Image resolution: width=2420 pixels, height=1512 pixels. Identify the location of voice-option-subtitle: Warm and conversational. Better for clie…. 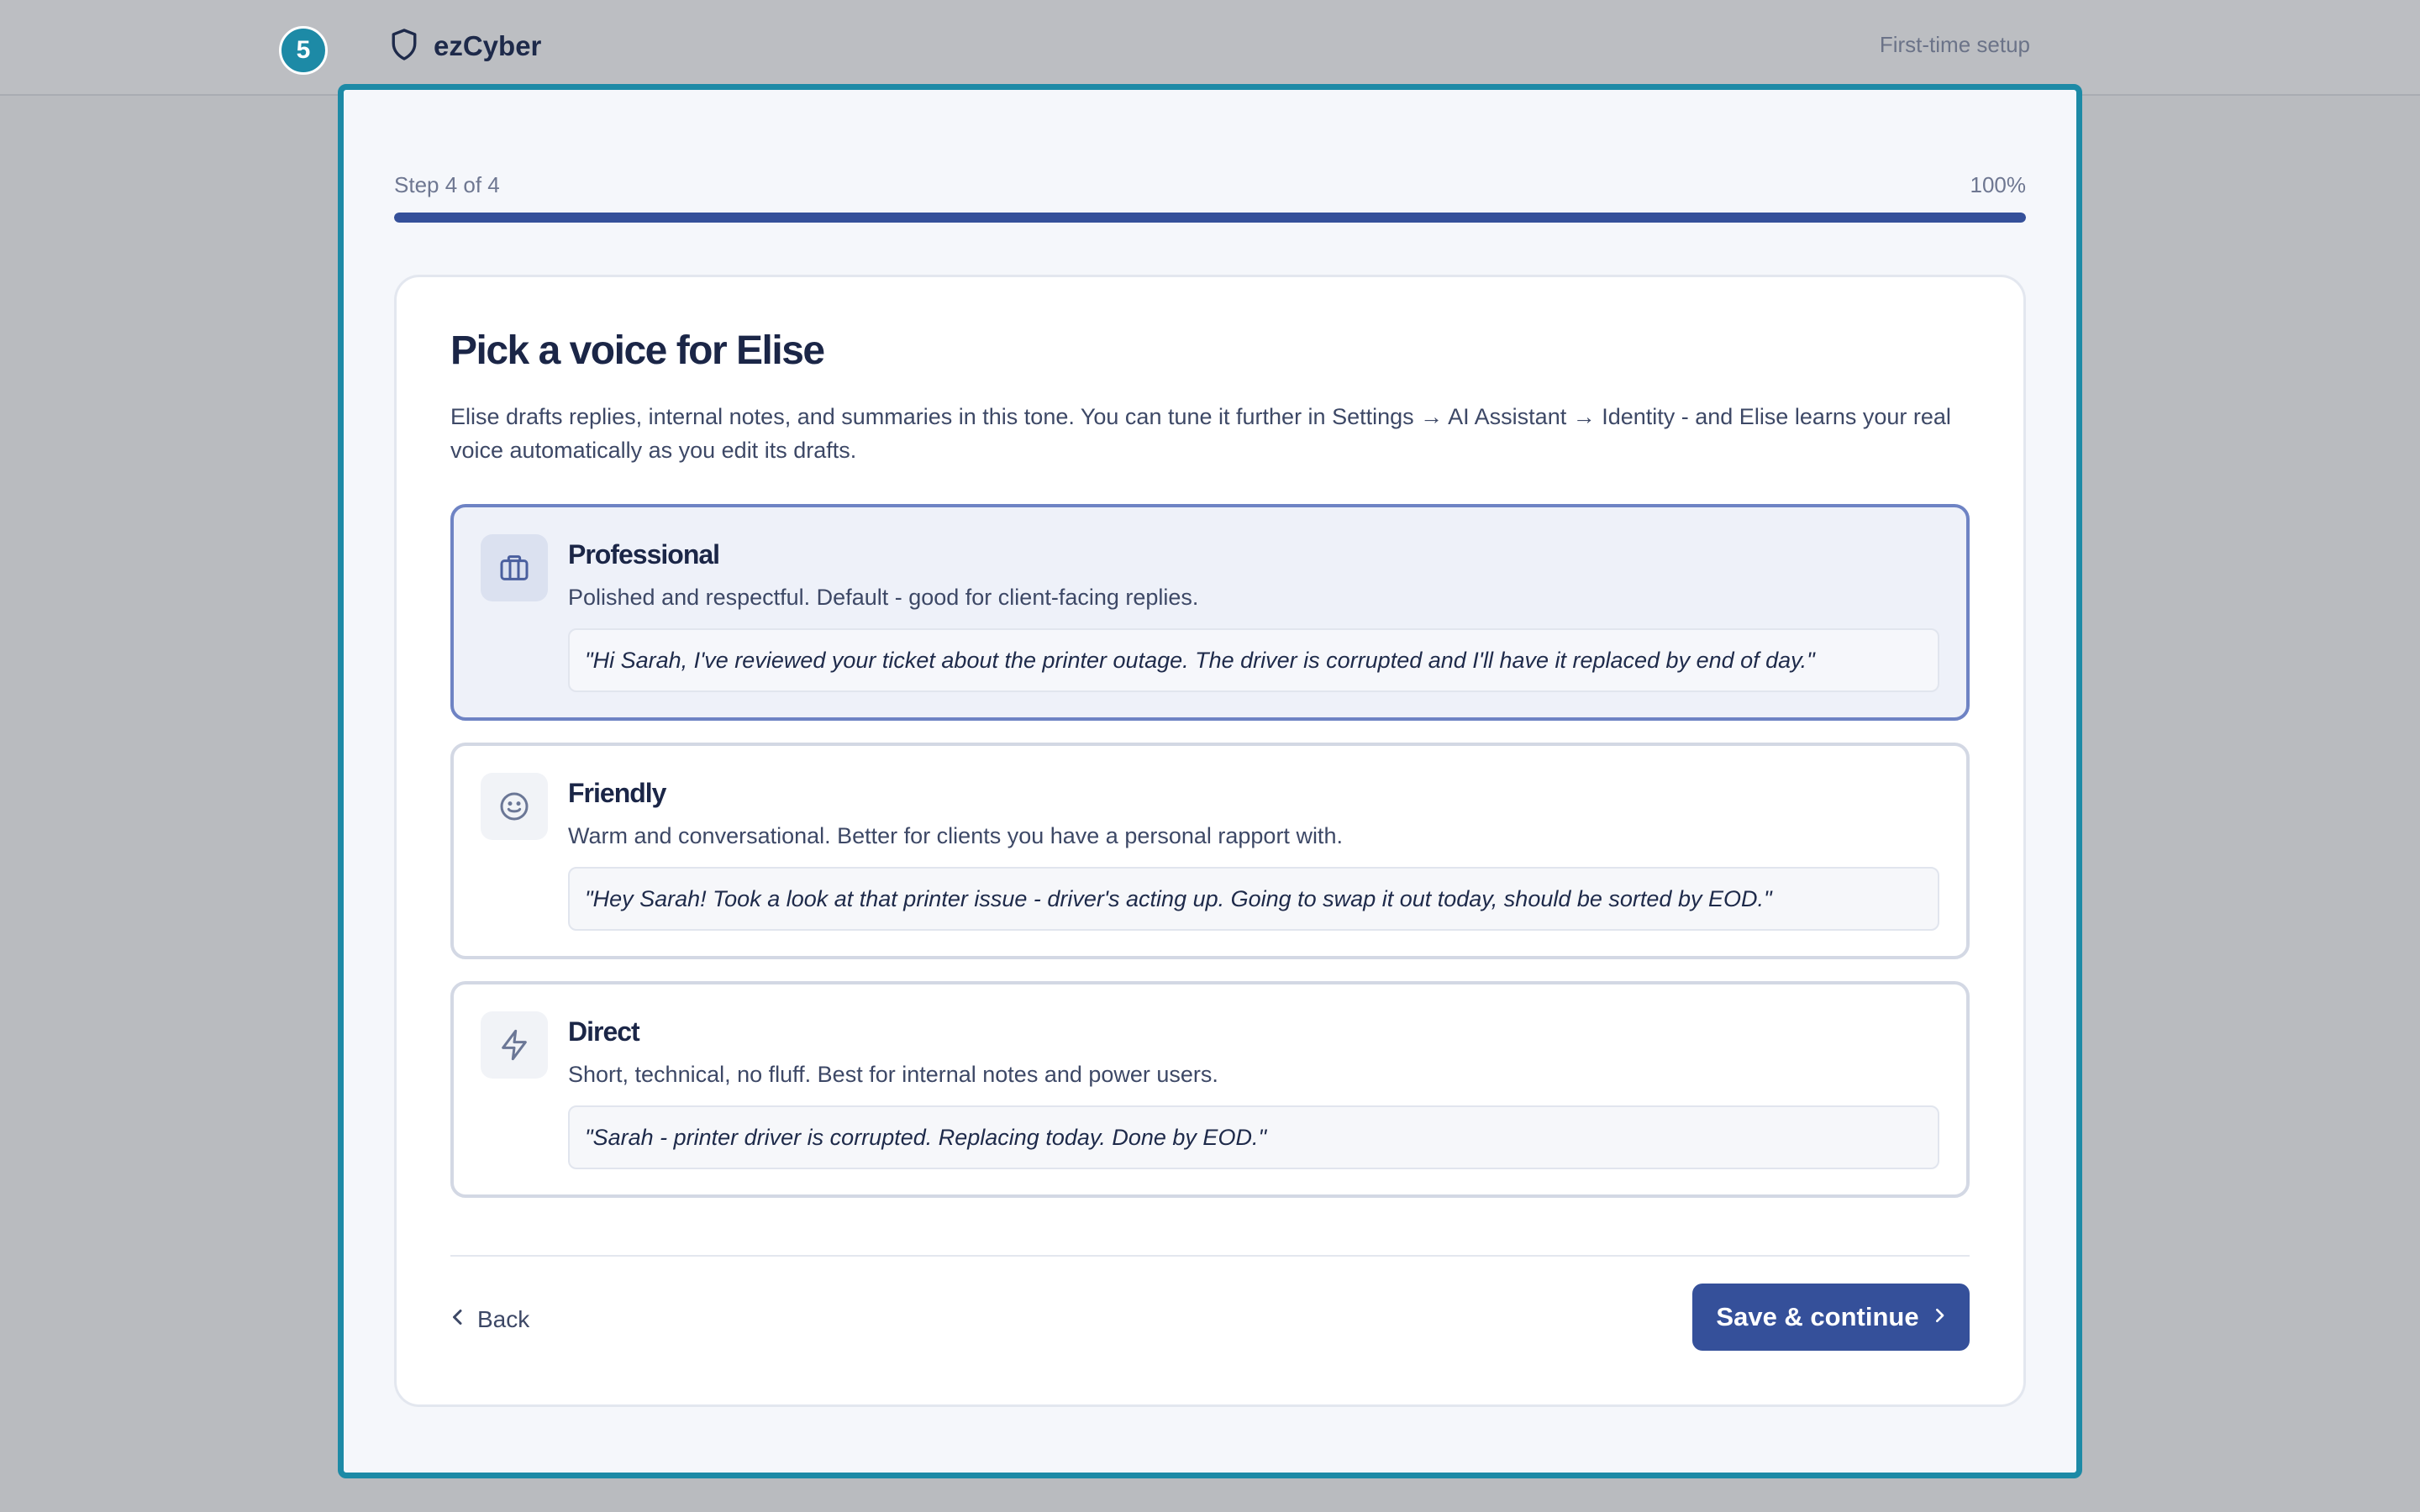
(956, 835).